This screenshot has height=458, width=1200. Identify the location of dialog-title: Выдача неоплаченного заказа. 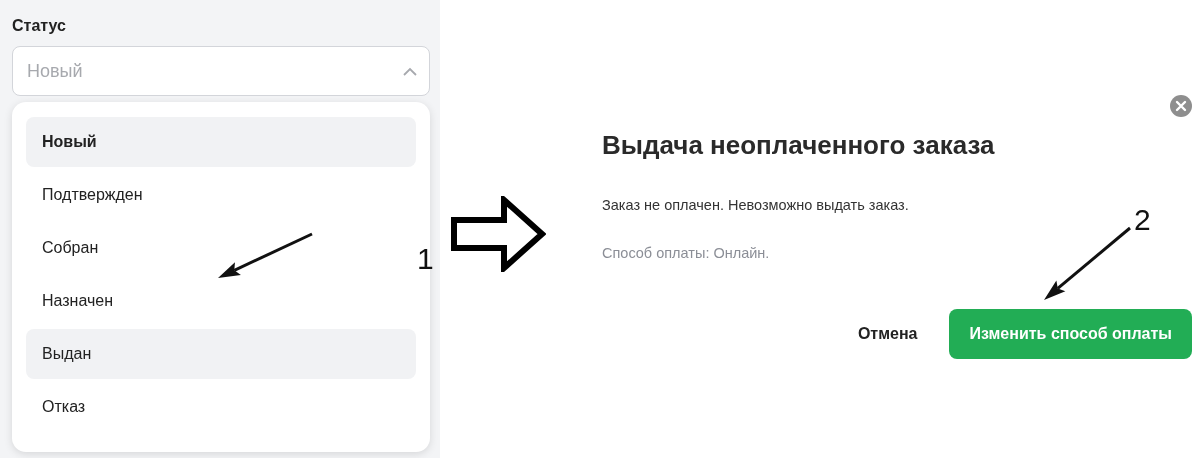
(799, 146).